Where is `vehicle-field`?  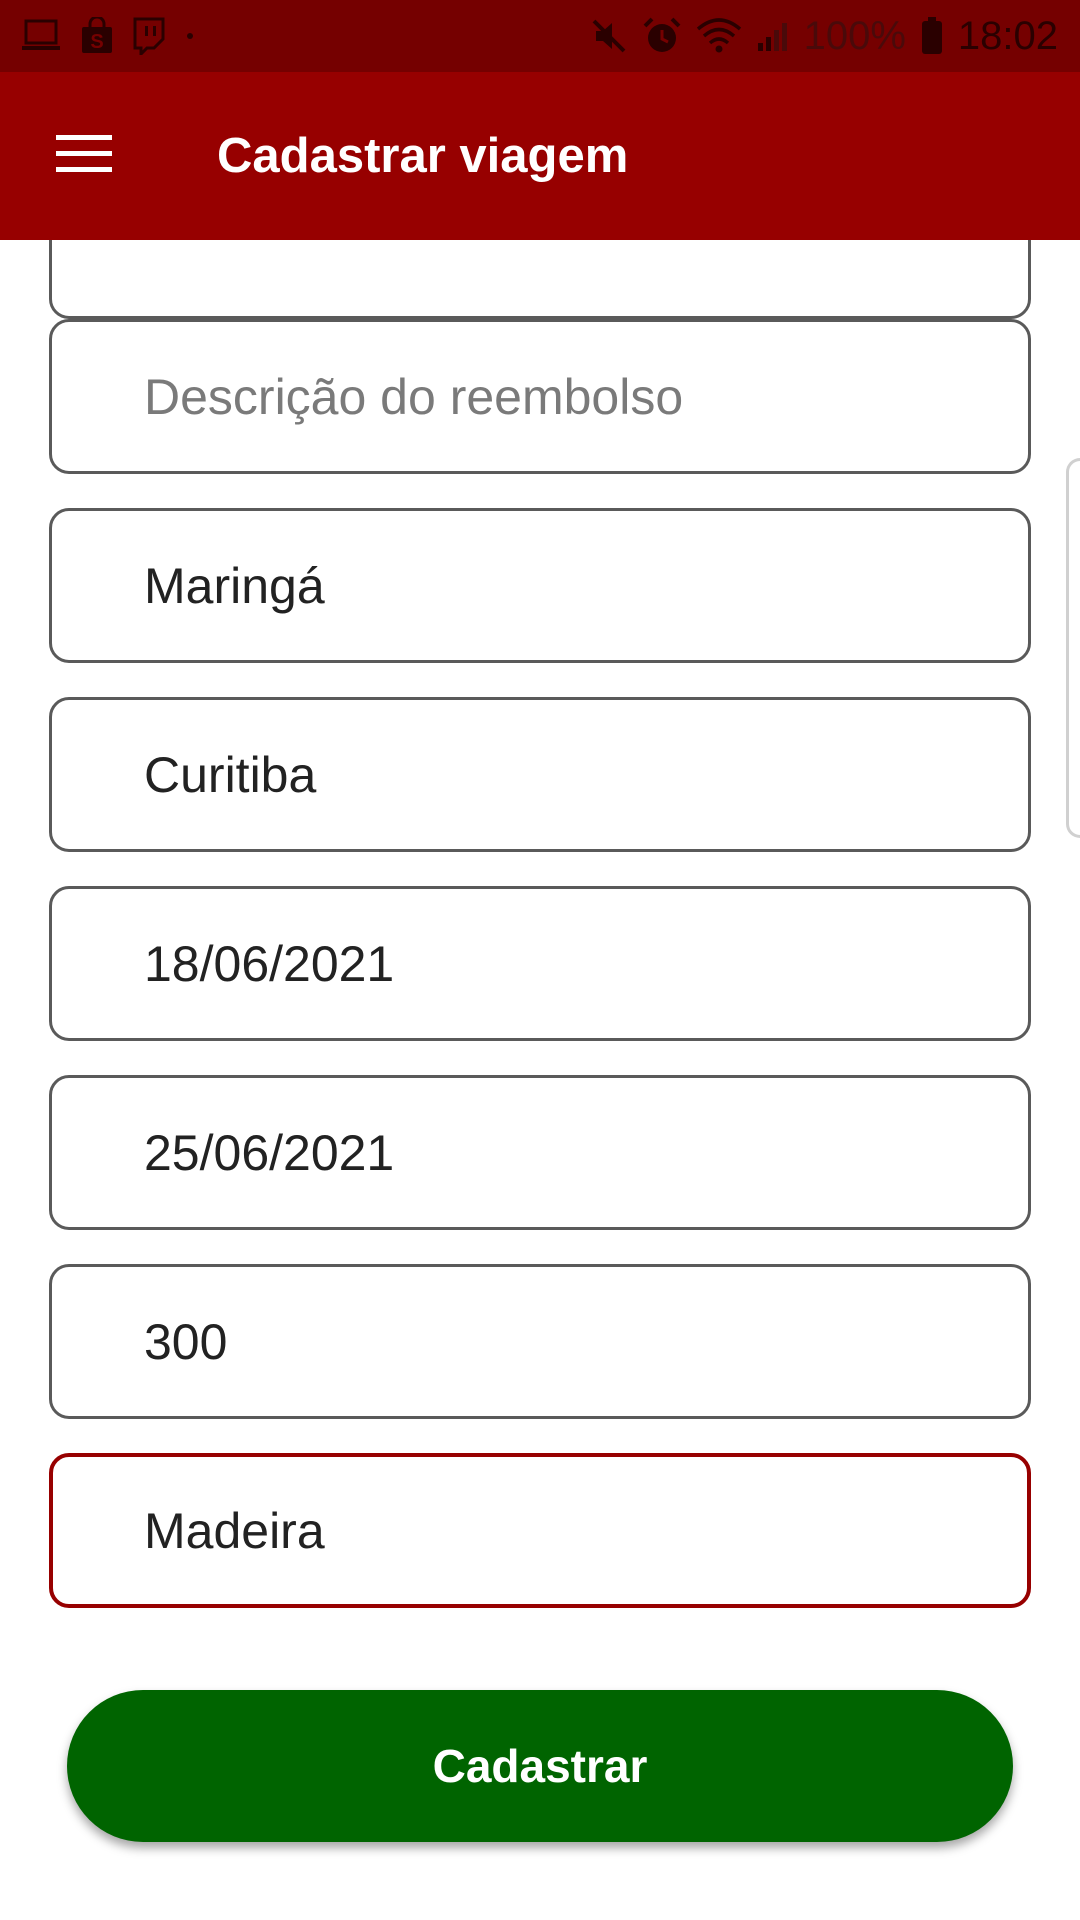 vehicle-field is located at coordinates (540, 1530).